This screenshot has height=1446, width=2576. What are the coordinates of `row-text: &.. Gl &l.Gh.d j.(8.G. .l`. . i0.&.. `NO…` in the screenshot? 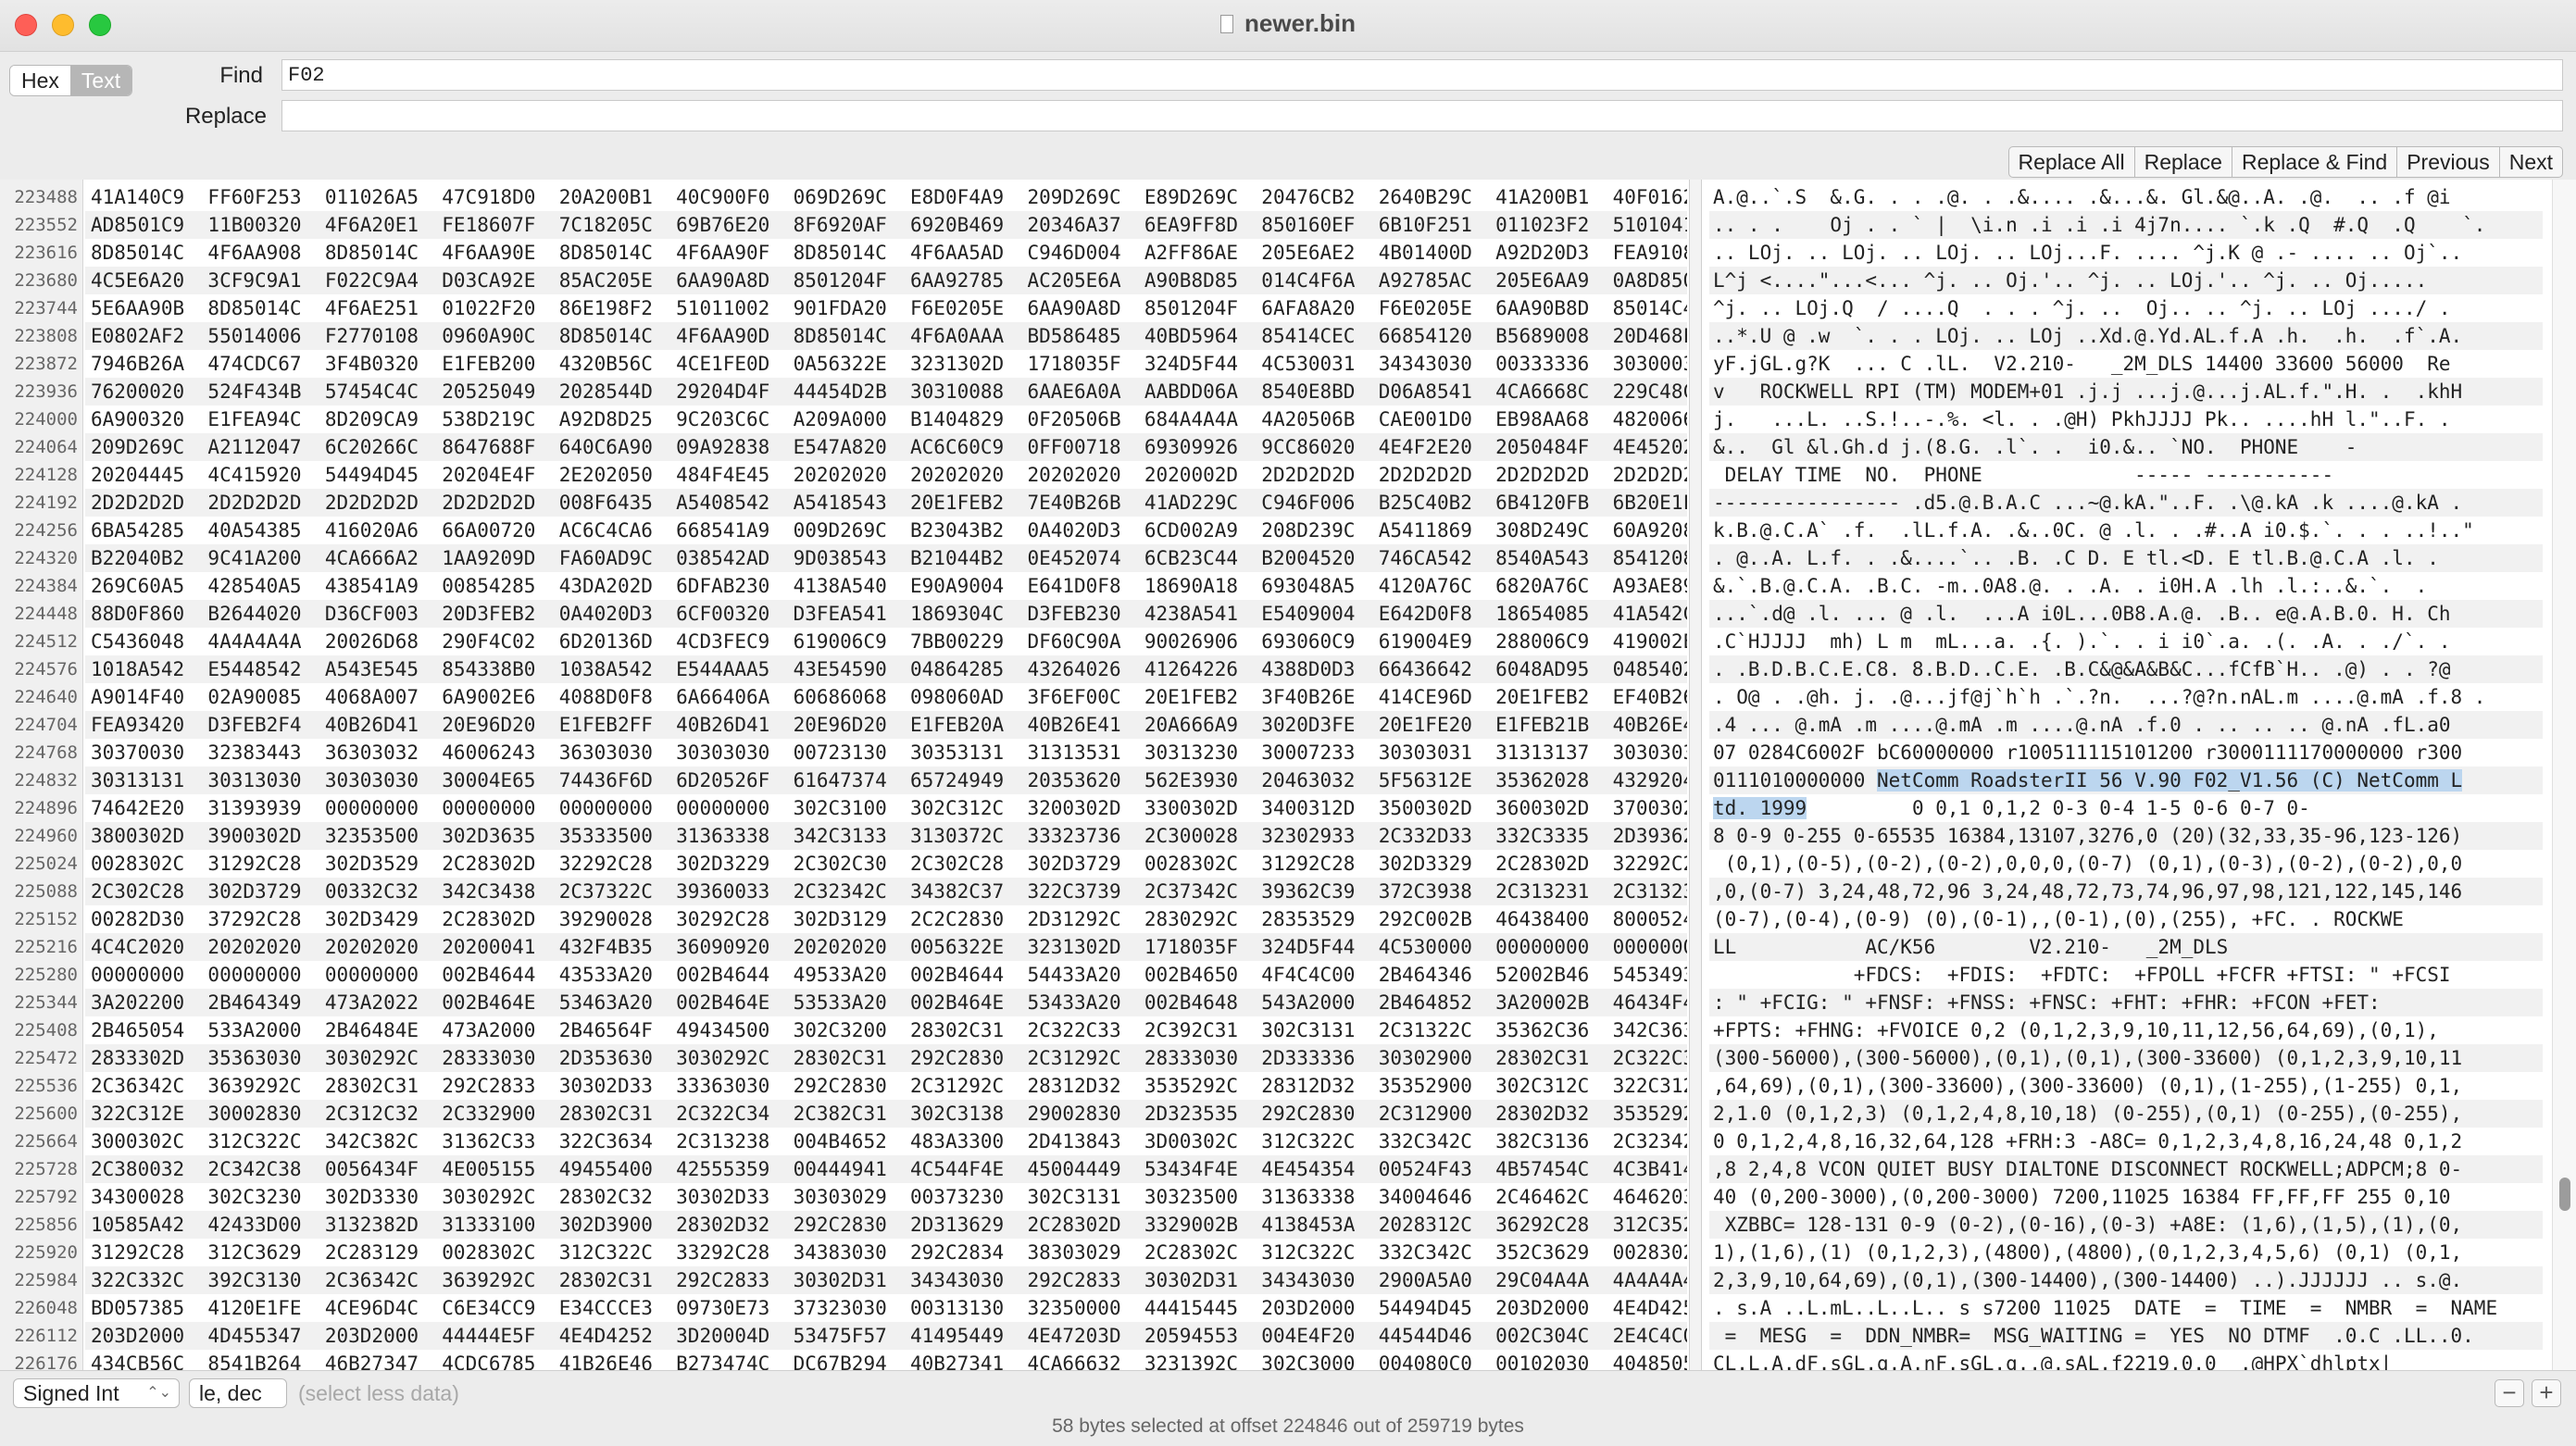 It's located at (2126, 447).